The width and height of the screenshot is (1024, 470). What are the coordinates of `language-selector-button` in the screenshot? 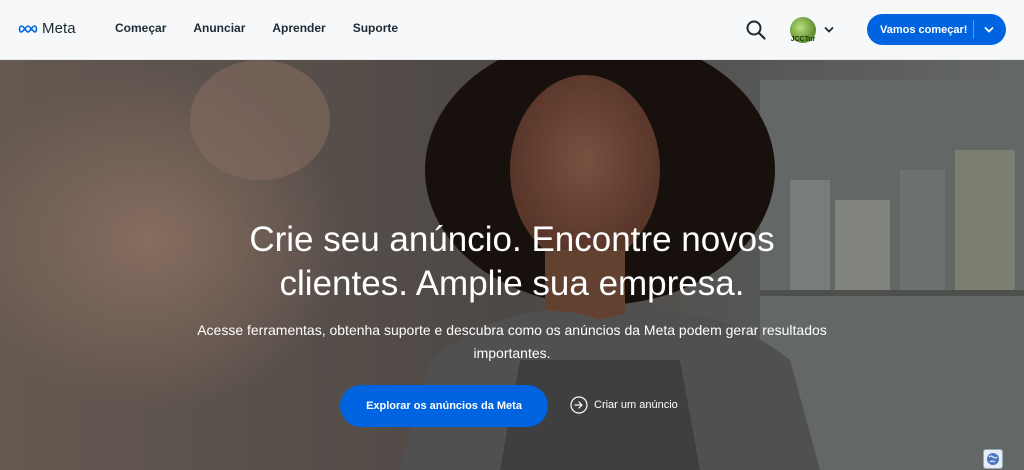 It's located at (993, 459).